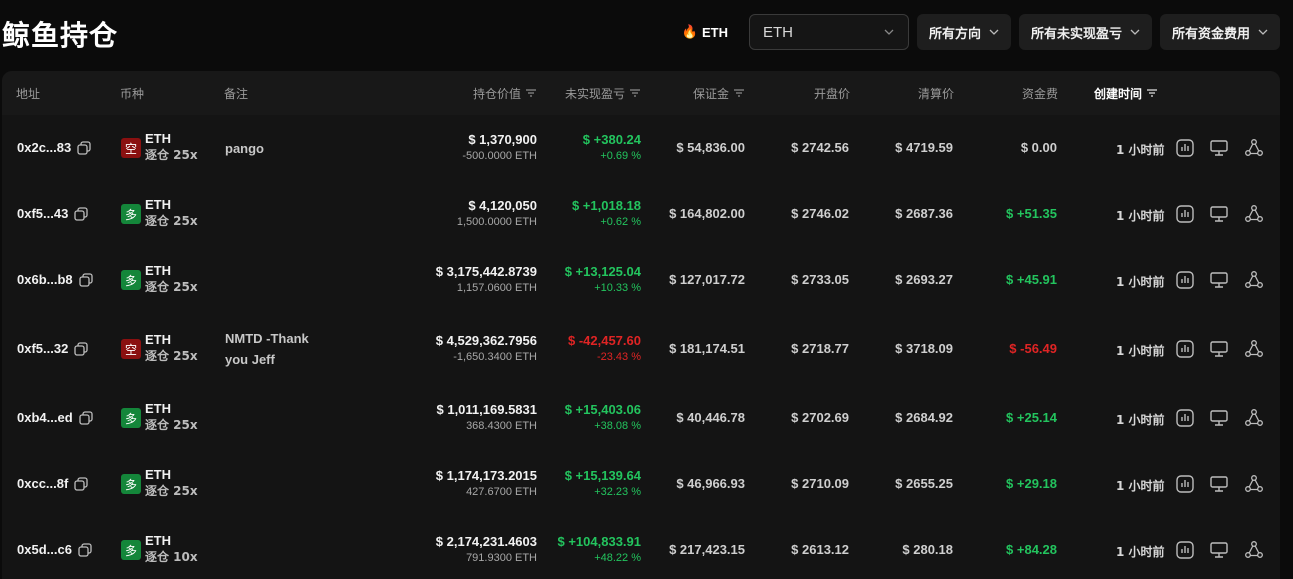 This screenshot has width=1293, height=579. What do you see at coordinates (586, 214) in the screenshot?
I see `unrealized-pnl: $ +1,018.18 +0.62 %` at bounding box center [586, 214].